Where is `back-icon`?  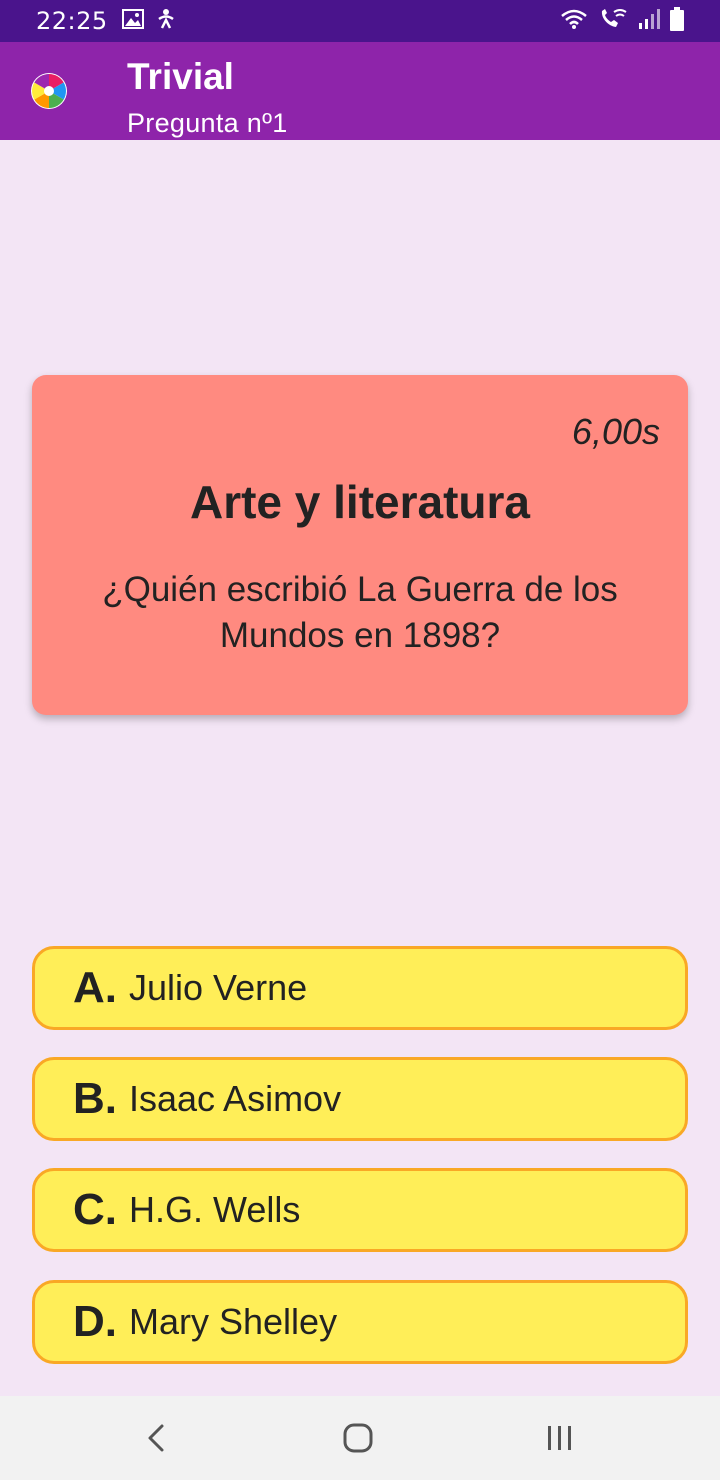 back-icon is located at coordinates (156, 1438).